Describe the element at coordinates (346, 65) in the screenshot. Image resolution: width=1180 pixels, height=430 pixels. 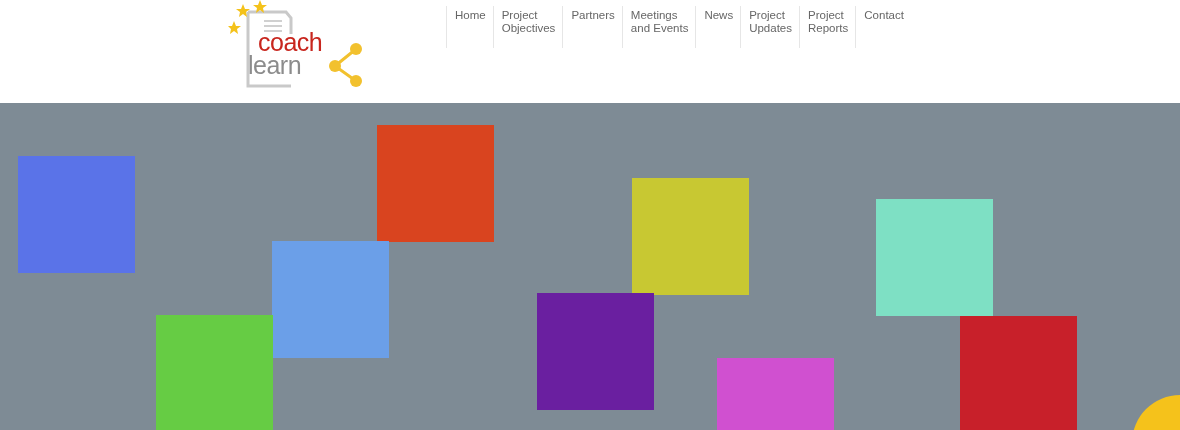
I see `share-icon` at that location.